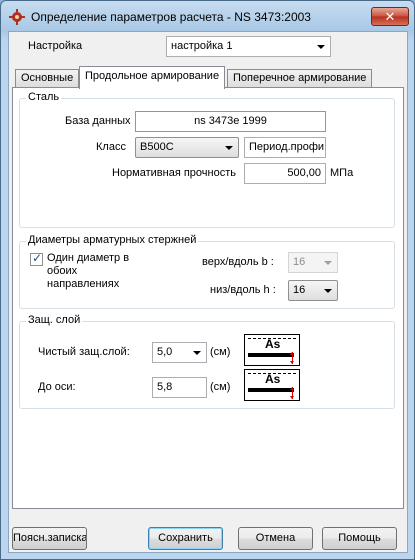 The width and height of the screenshot is (415, 560). What do you see at coordinates (187, 147) in the screenshot?
I see `steel-class-select: B500C` at bounding box center [187, 147].